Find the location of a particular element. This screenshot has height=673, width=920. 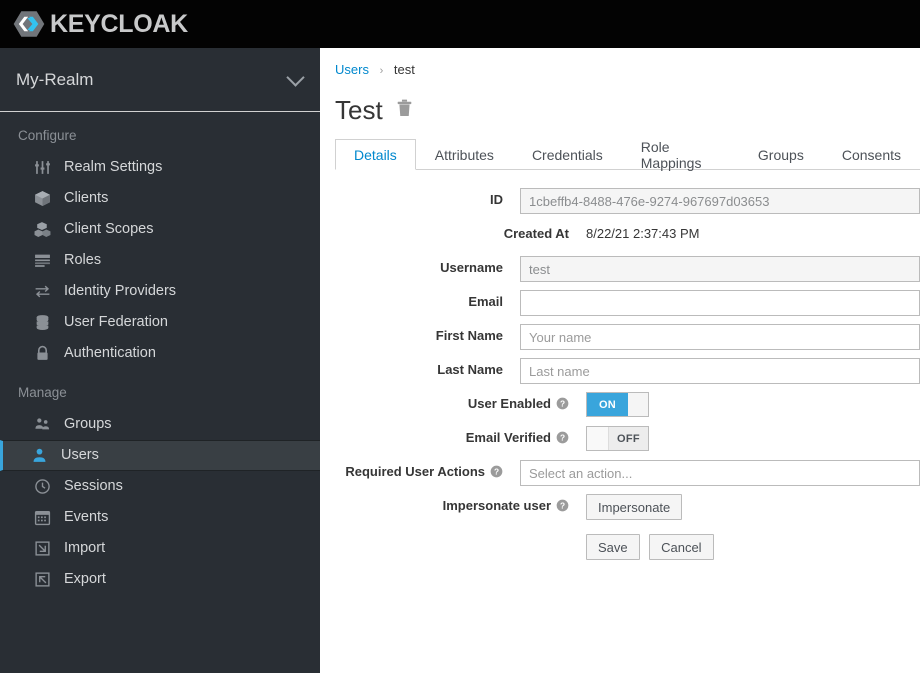

form-row-last-name: Last Name is located at coordinates (620, 371).